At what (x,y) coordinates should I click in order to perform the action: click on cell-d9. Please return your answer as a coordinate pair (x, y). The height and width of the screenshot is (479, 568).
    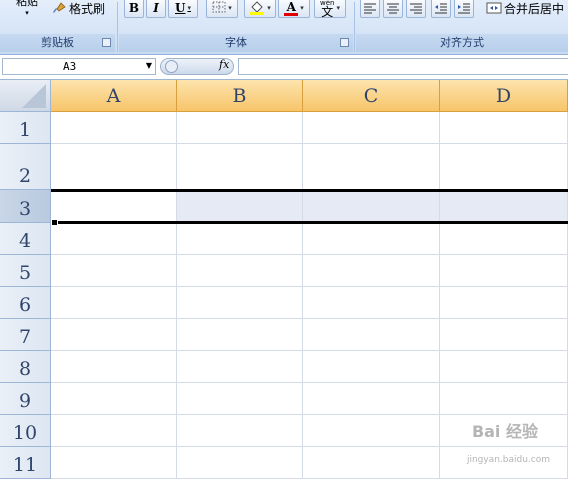
    Looking at the image, I should click on (504, 399).